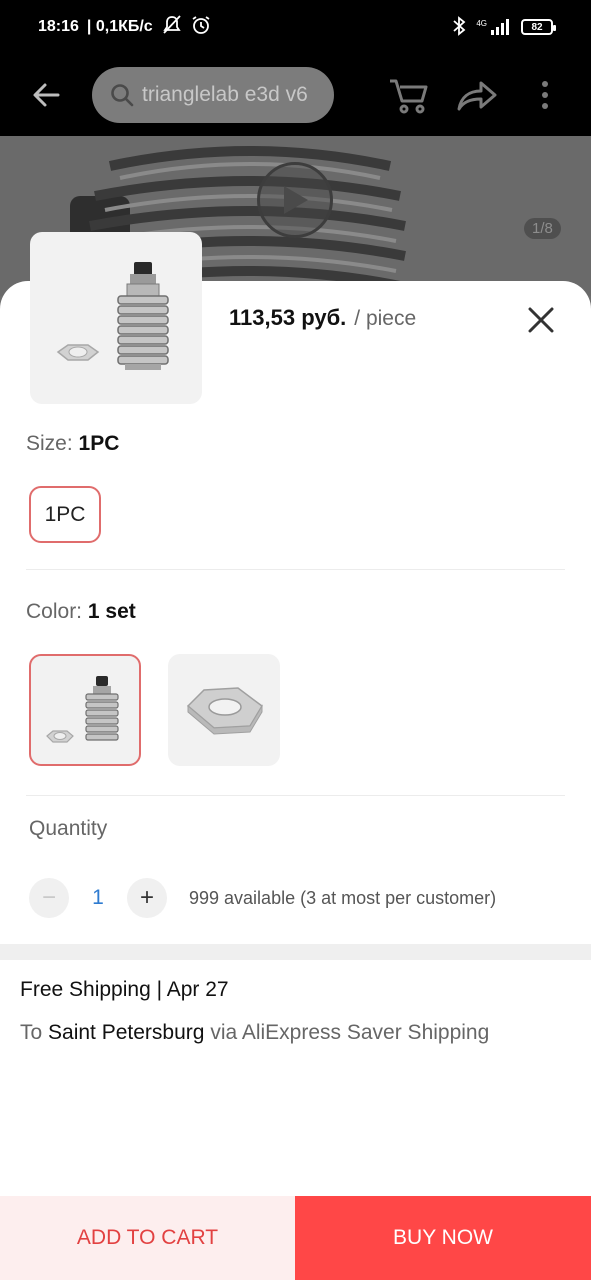  What do you see at coordinates (493, 27) in the screenshot?
I see `signal-icon: 4G` at bounding box center [493, 27].